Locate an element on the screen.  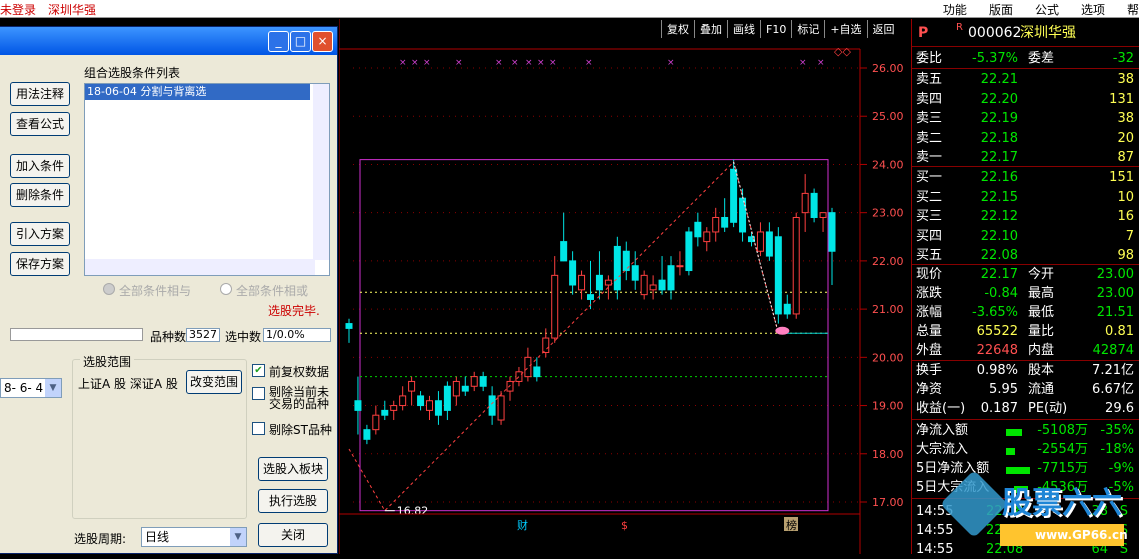
toolbar-back: 返回 is located at coordinates (883, 29).